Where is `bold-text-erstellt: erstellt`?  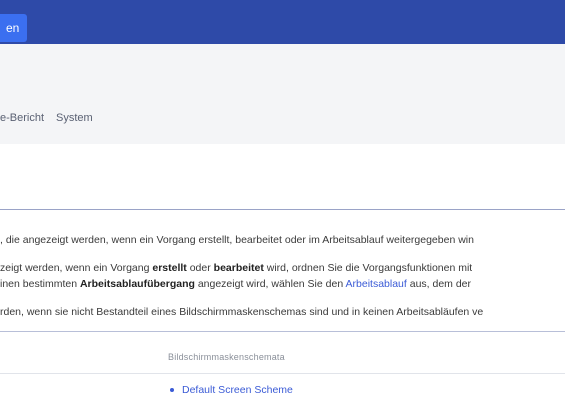
bold-text-erstellt: erstellt is located at coordinates (169, 268).